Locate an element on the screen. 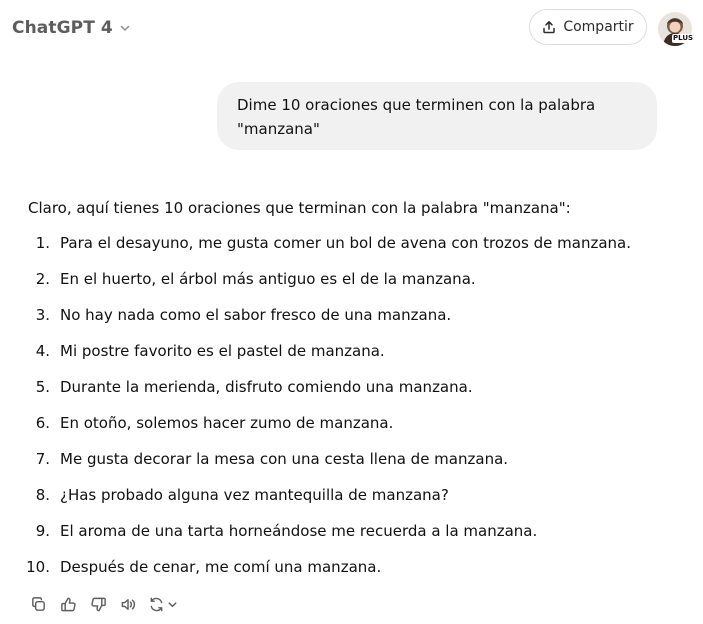 This screenshot has height=624, width=703. read-aloud-icon is located at coordinates (128, 604).